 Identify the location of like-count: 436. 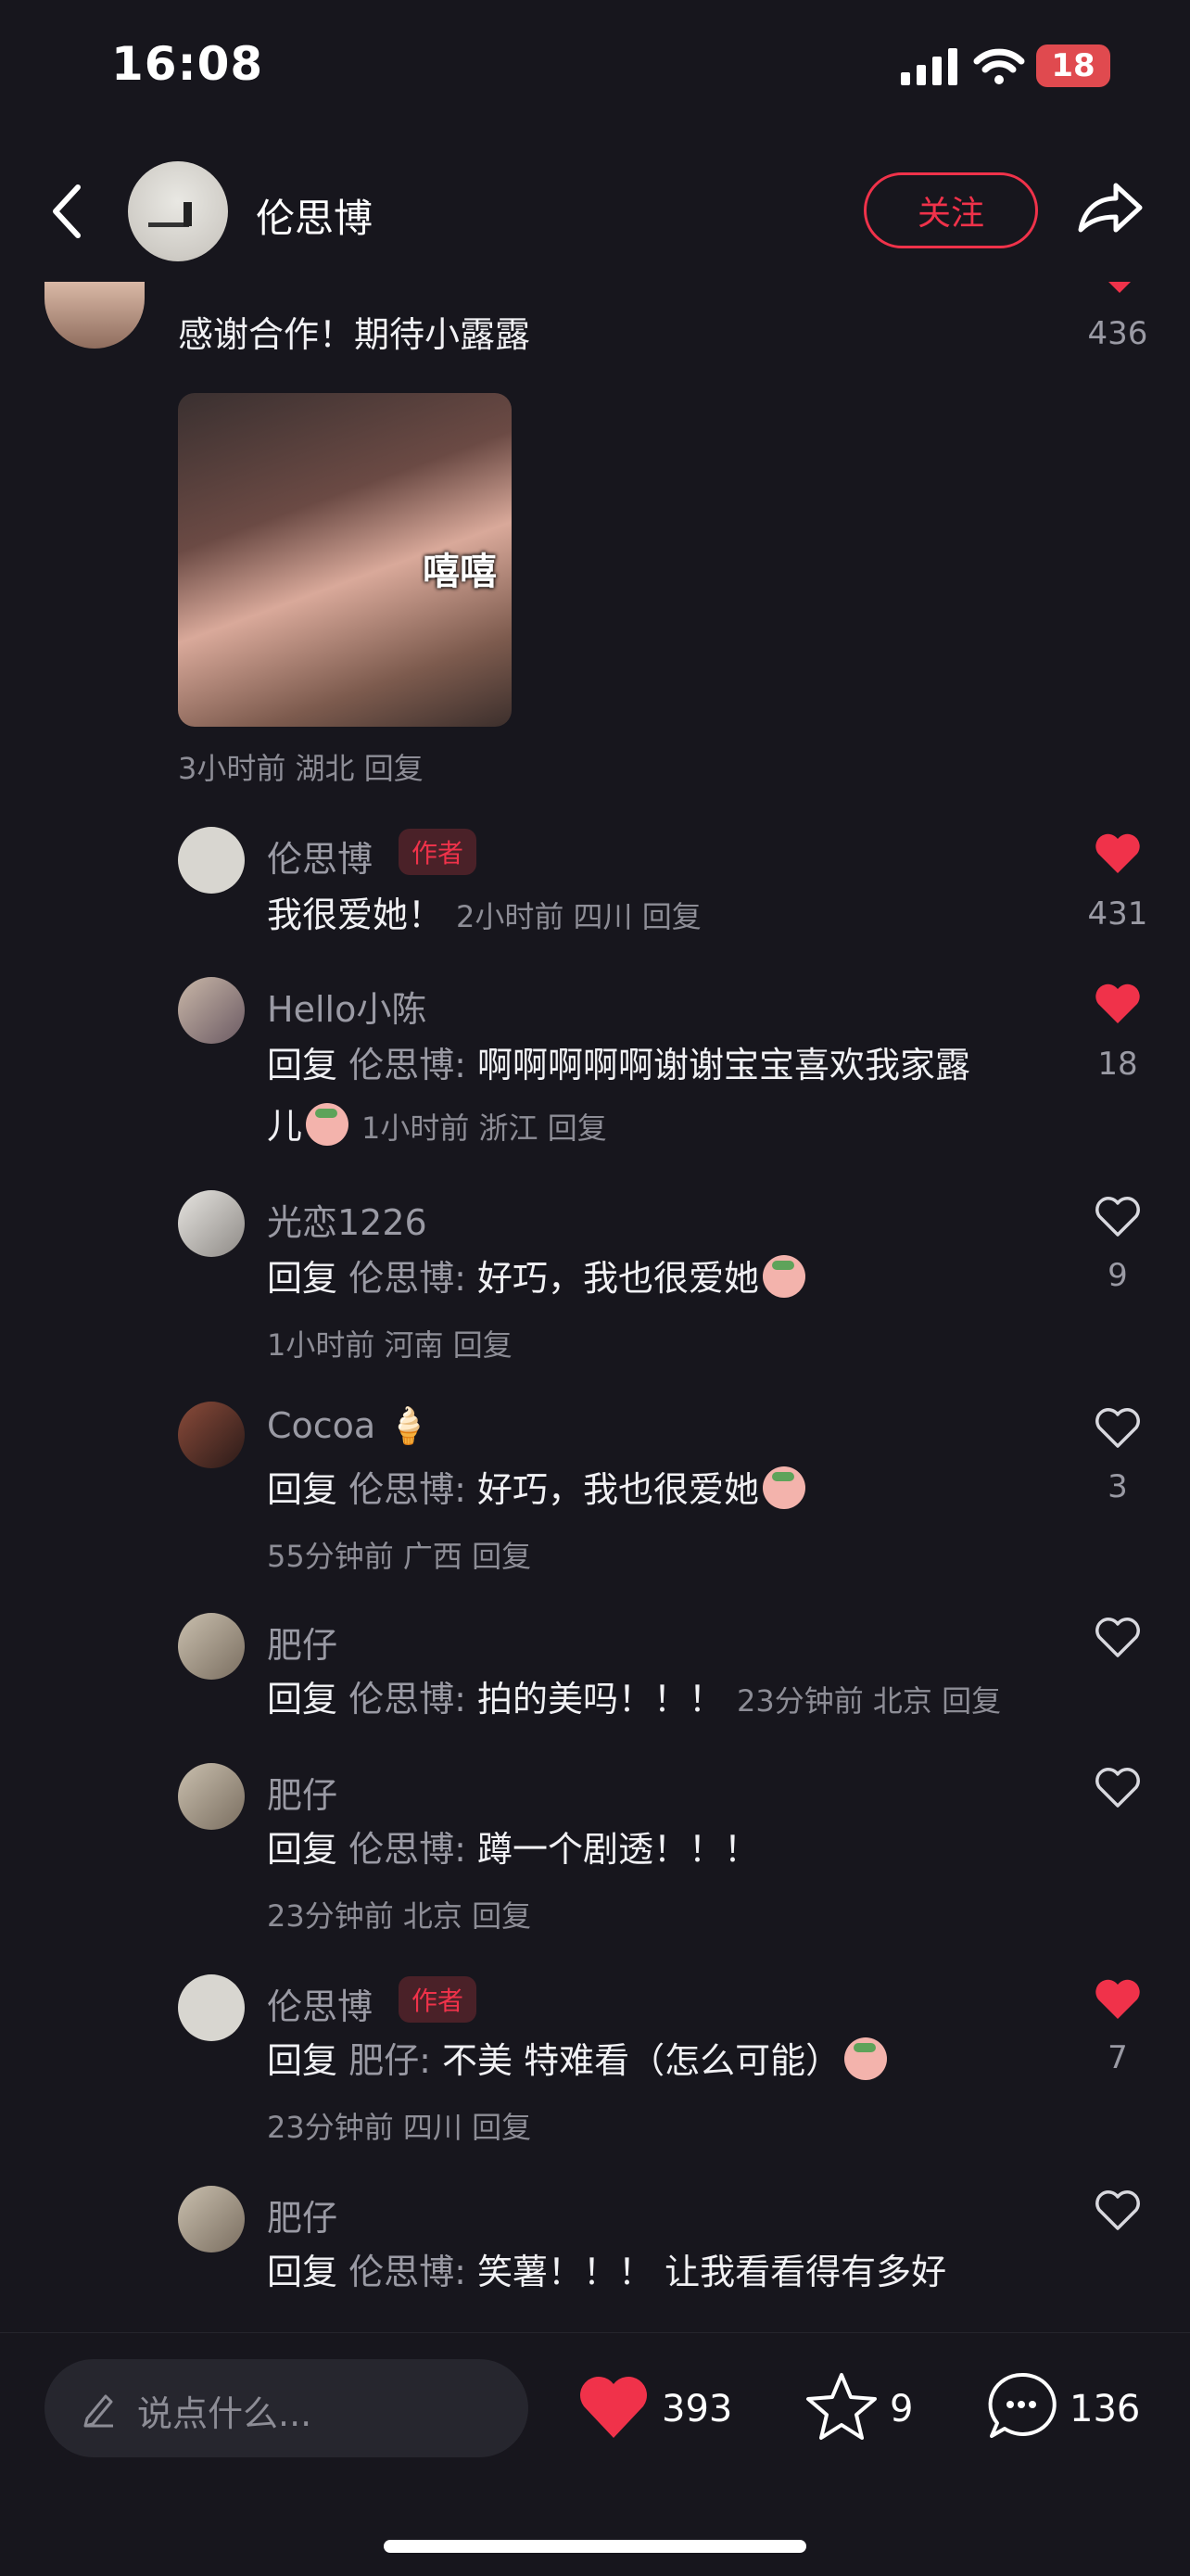
(1117, 333).